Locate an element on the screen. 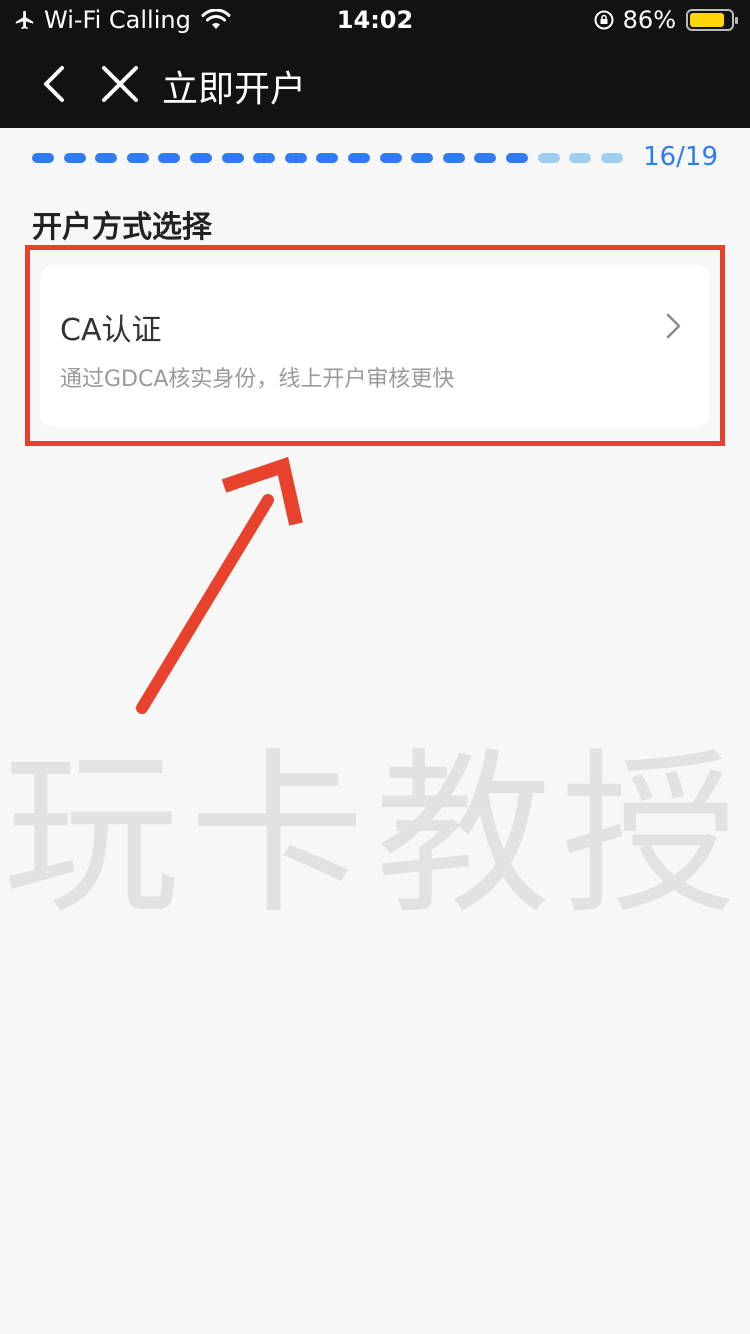 The height and width of the screenshot is (1334, 750). section-title: 开户方式选择 is located at coordinates (122, 227).